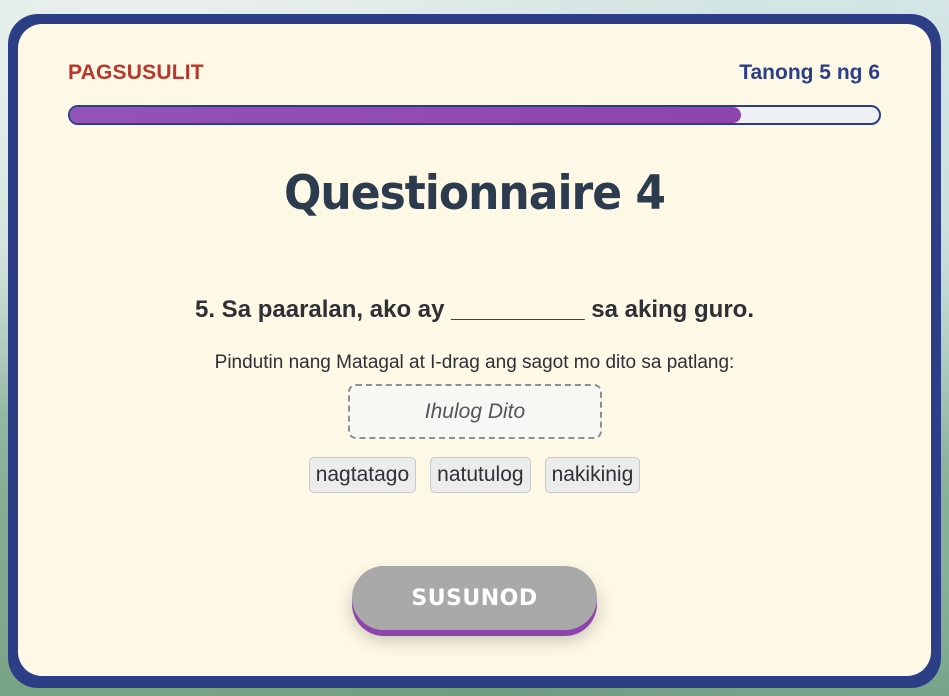 Image resolution: width=949 pixels, height=696 pixels. I want to click on answer-choice-nagtatago: nagtatago, so click(362, 475).